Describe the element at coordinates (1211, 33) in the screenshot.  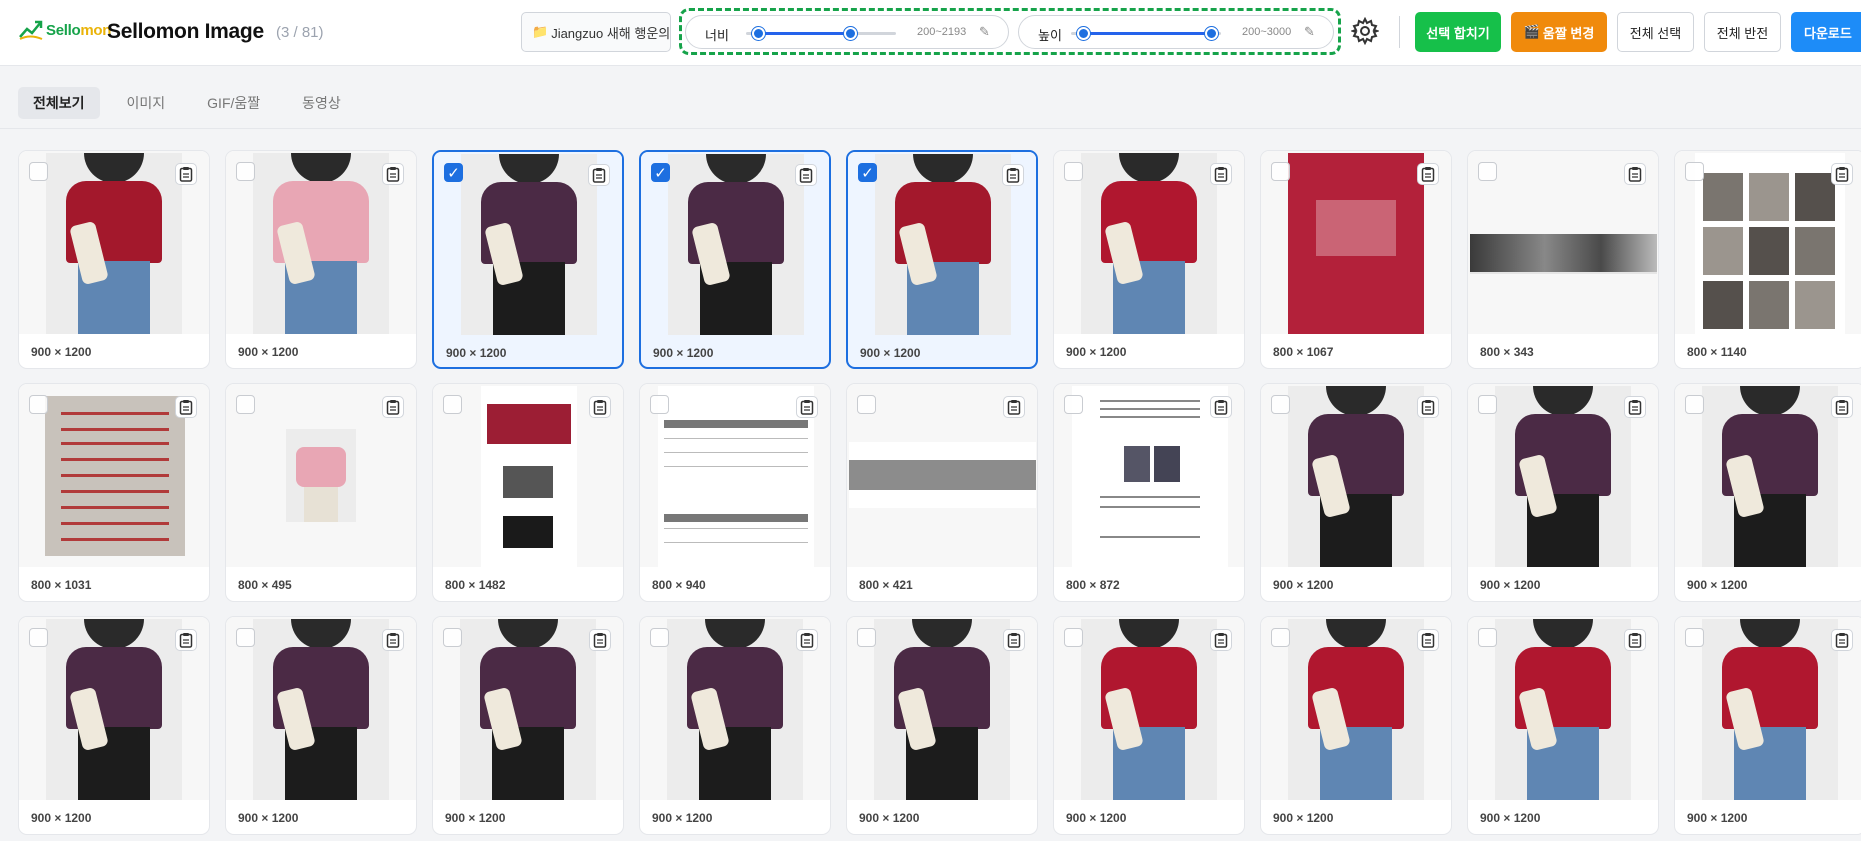
I see `height-max-thumb` at that location.